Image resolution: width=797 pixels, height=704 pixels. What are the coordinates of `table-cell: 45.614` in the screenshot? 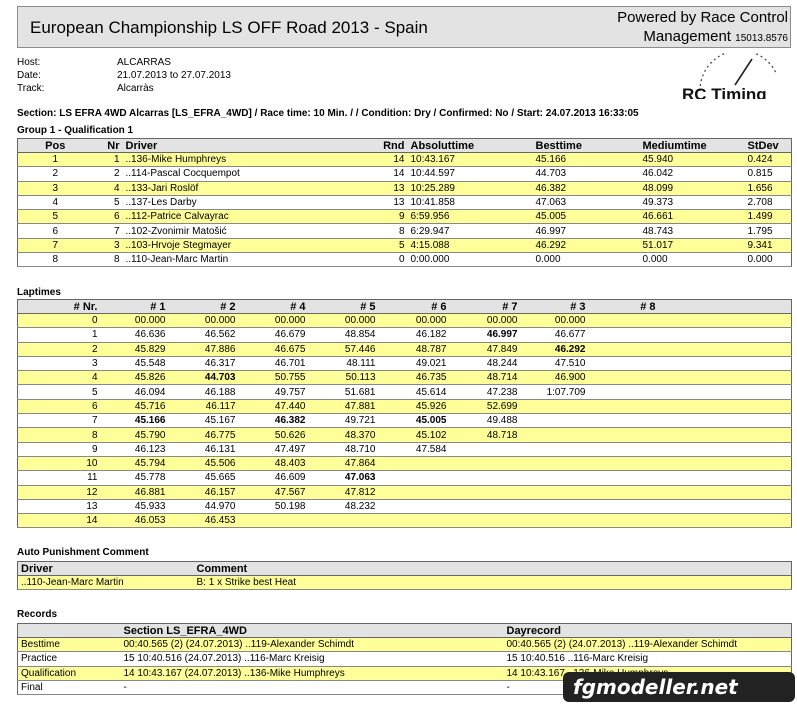 It's located at (414, 392).